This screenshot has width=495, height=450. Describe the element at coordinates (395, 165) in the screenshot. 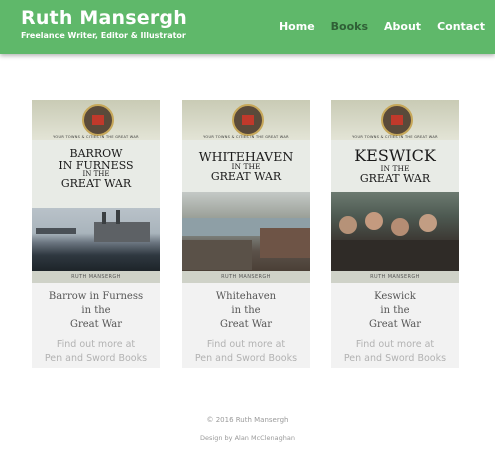

I see `cover-title: KESWICK IN THE GREAT WAR` at that location.